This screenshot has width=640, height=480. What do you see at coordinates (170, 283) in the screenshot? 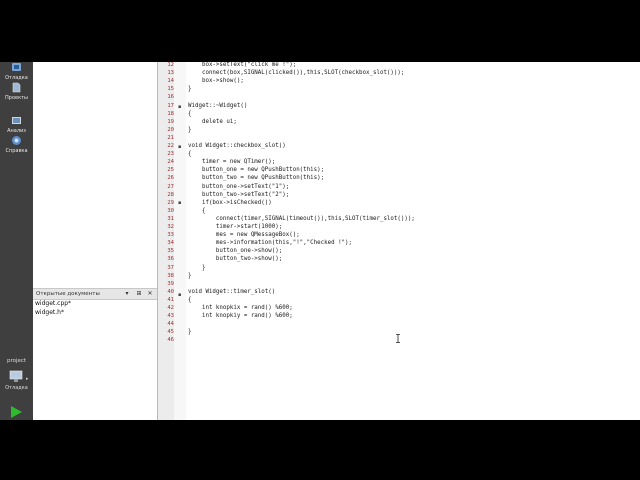
I see `line-number: 39` at bounding box center [170, 283].